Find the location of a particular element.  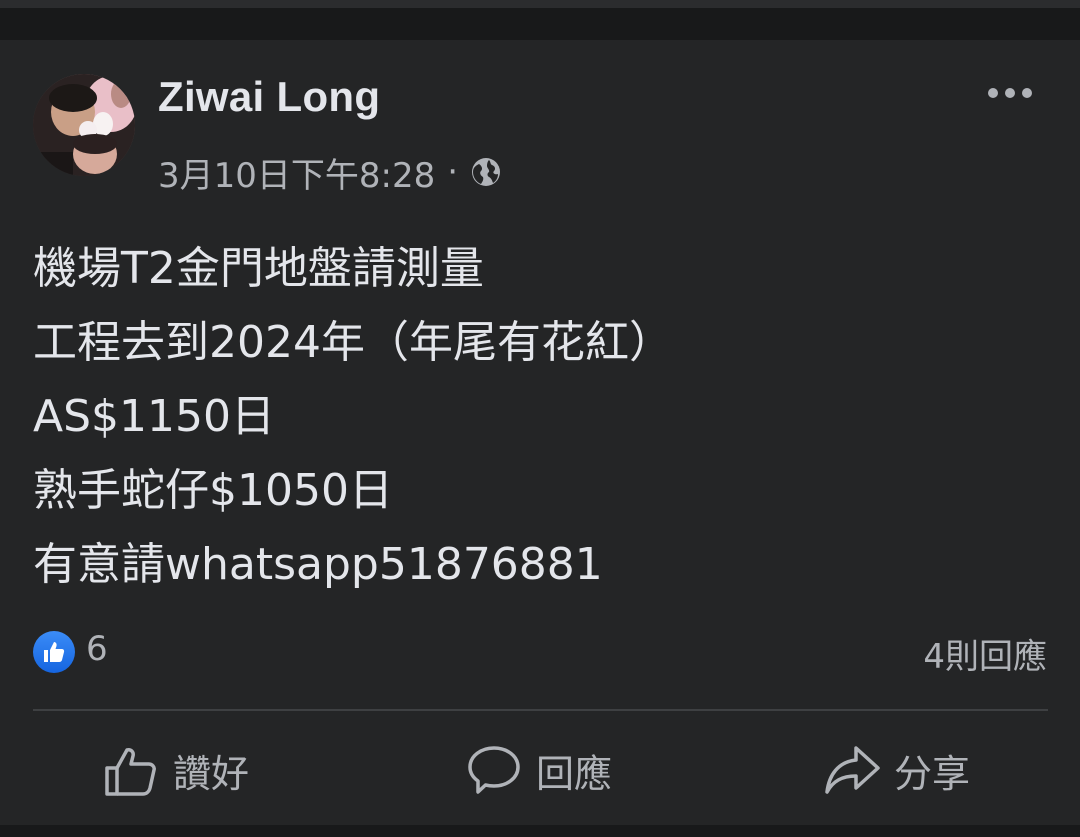

share-button-label: 分享 is located at coordinates (932, 773).